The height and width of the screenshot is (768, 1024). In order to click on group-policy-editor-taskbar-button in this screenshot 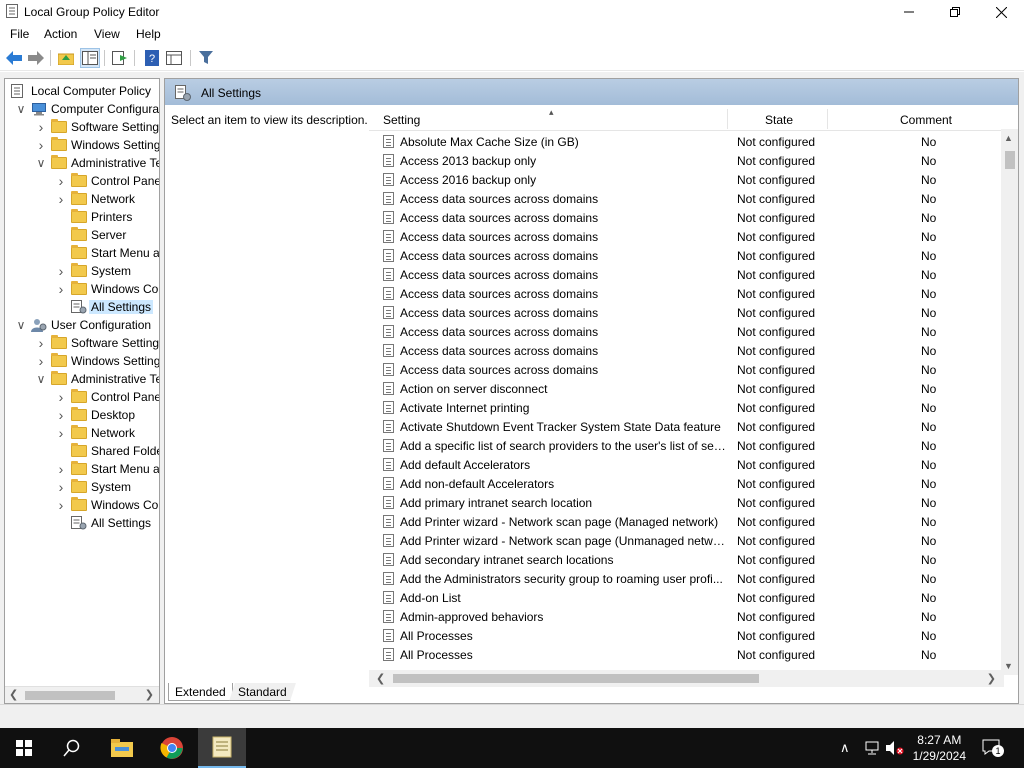, I will do `click(222, 748)`.